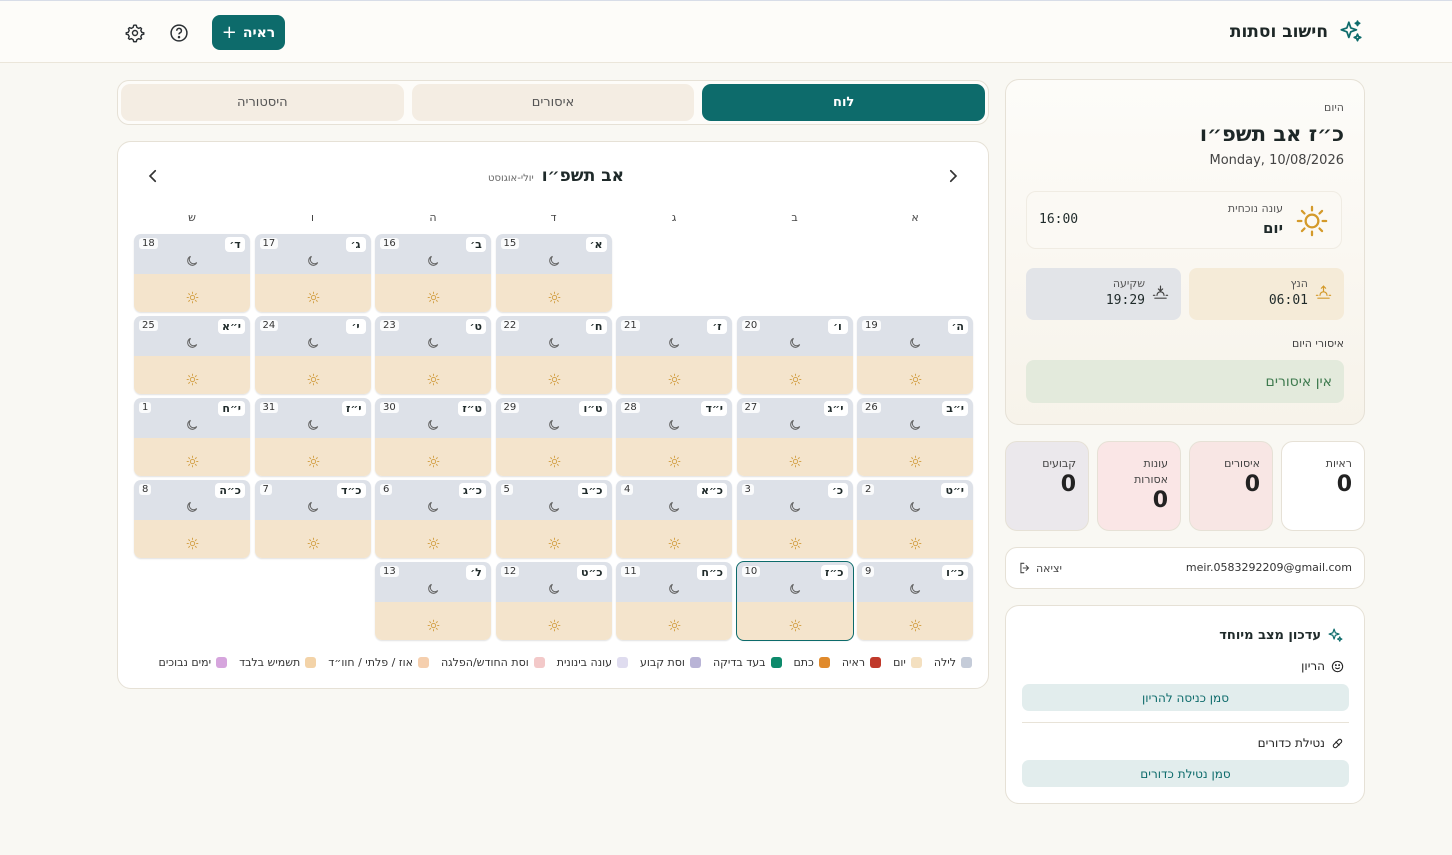 The image size is (1452, 855). What do you see at coordinates (915, 500) in the screenshot?
I see `night-half: י״ט 2` at bounding box center [915, 500].